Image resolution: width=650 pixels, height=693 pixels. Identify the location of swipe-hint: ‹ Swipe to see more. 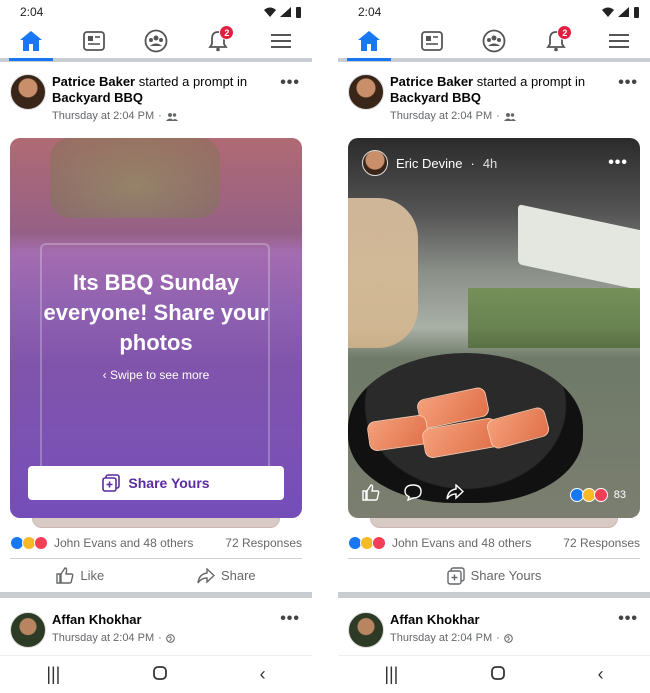
(156, 375).